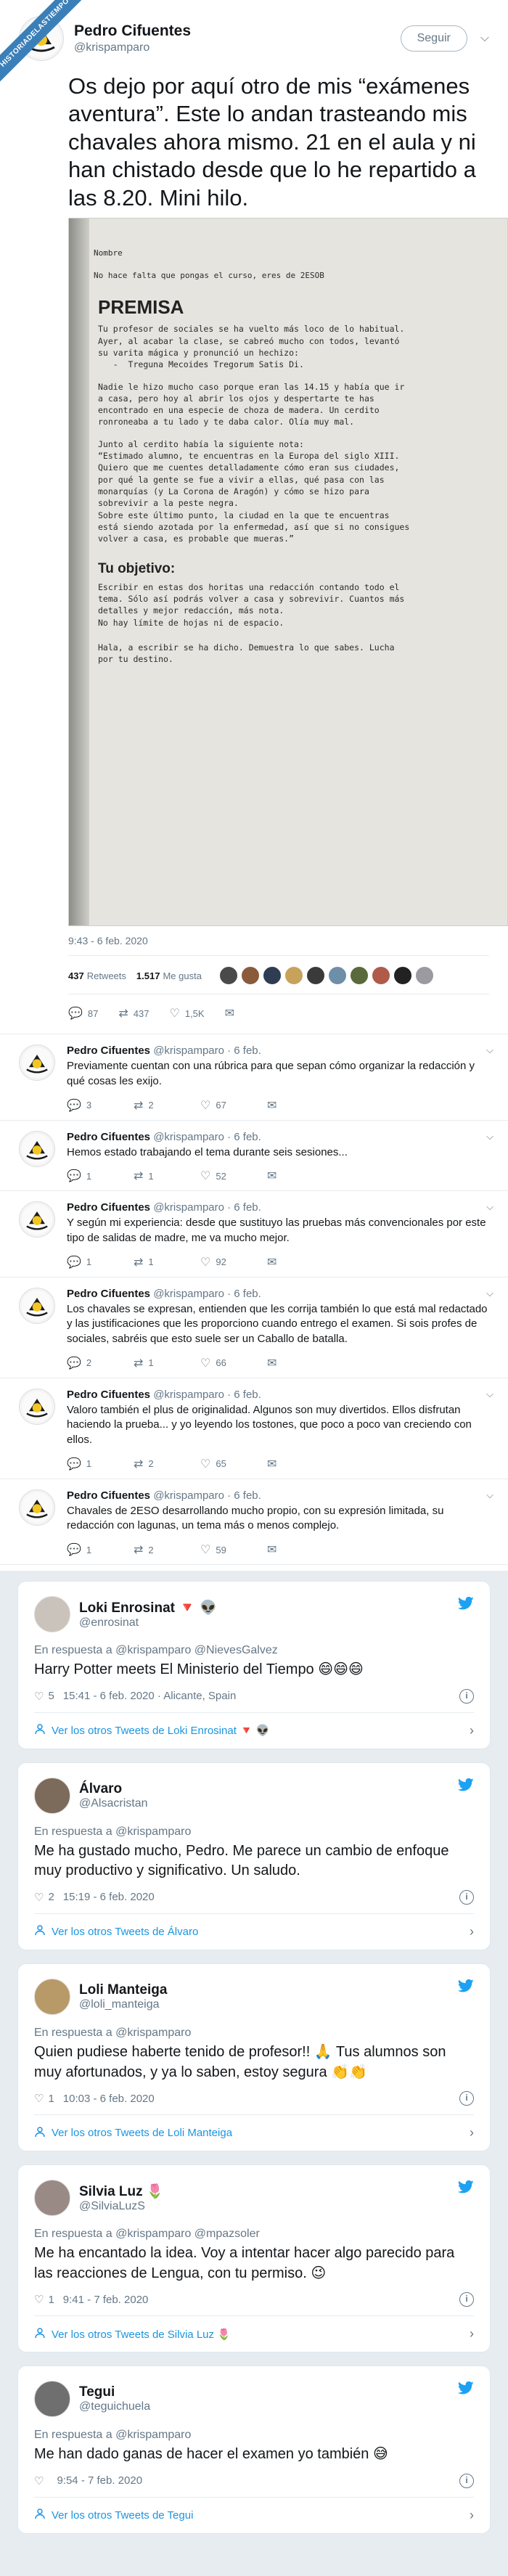  Describe the element at coordinates (101, 1363) in the screenshot. I see `reply-button: 💬 2` at that location.